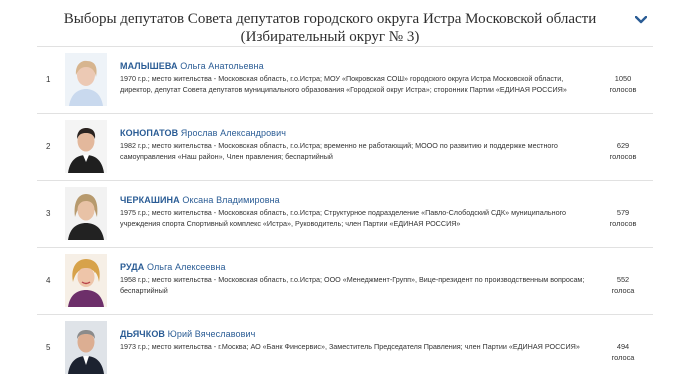 The width and height of the screenshot is (690, 388). Describe the element at coordinates (211, 334) in the screenshot. I see `candidate-given-name: Юрий Вячеславович` at that location.